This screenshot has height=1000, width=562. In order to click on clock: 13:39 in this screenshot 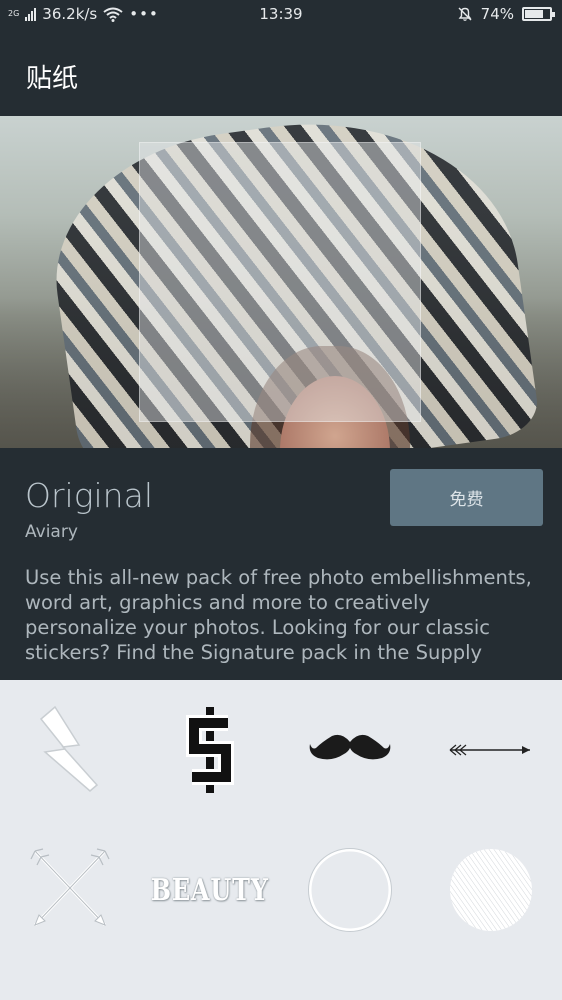, I will do `click(281, 14)`.